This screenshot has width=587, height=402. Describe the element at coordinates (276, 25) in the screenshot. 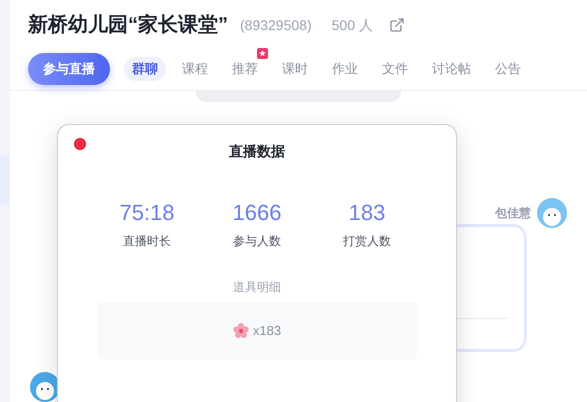

I see `group-id: (89329508)` at that location.